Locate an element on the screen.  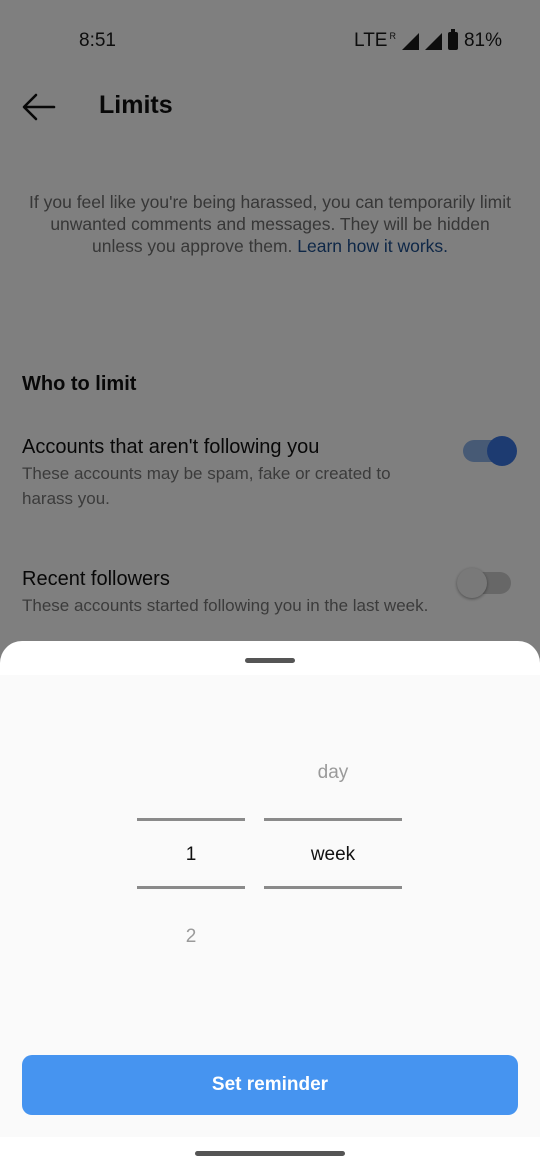
picker-unit-bottom-line is located at coordinates (333, 887).